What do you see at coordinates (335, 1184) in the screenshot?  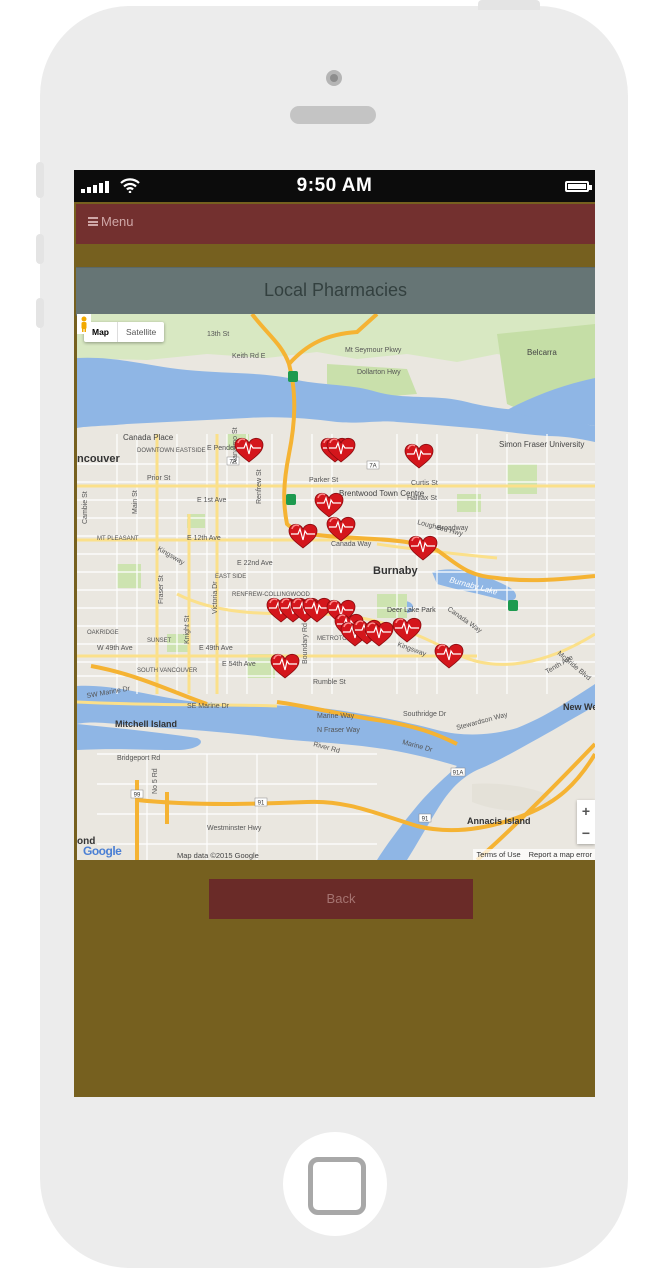 I see `home-button` at bounding box center [335, 1184].